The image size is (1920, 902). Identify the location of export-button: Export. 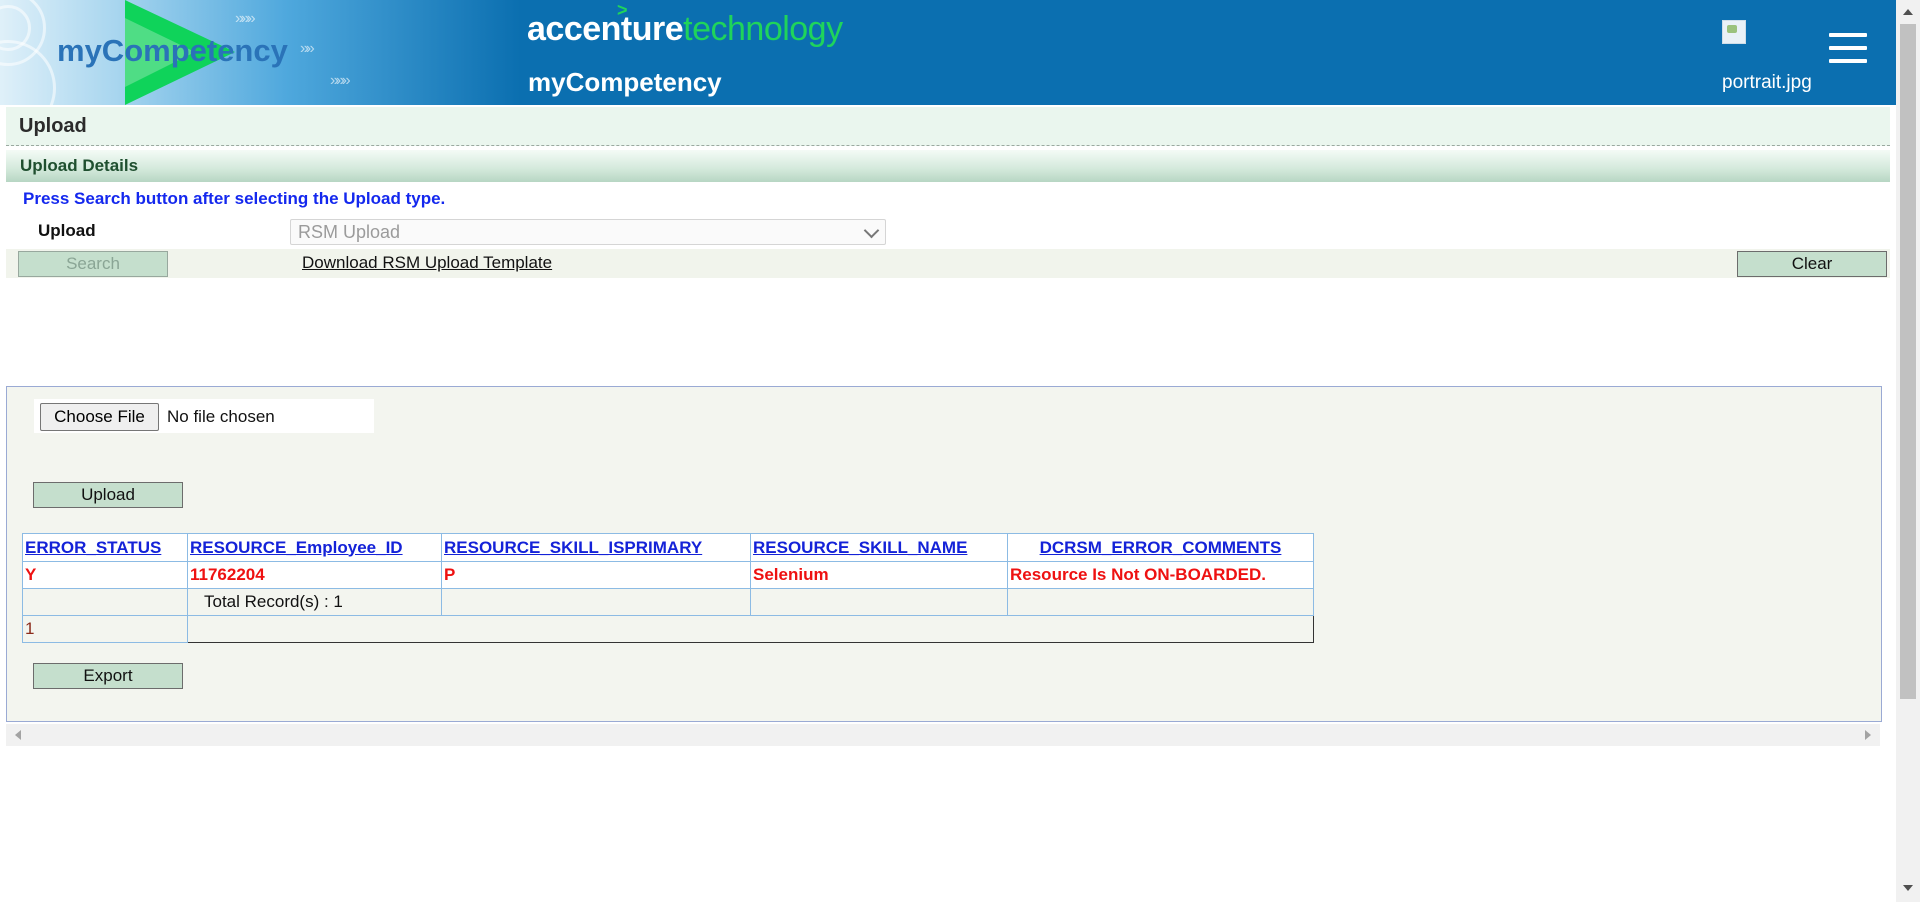
(108, 676).